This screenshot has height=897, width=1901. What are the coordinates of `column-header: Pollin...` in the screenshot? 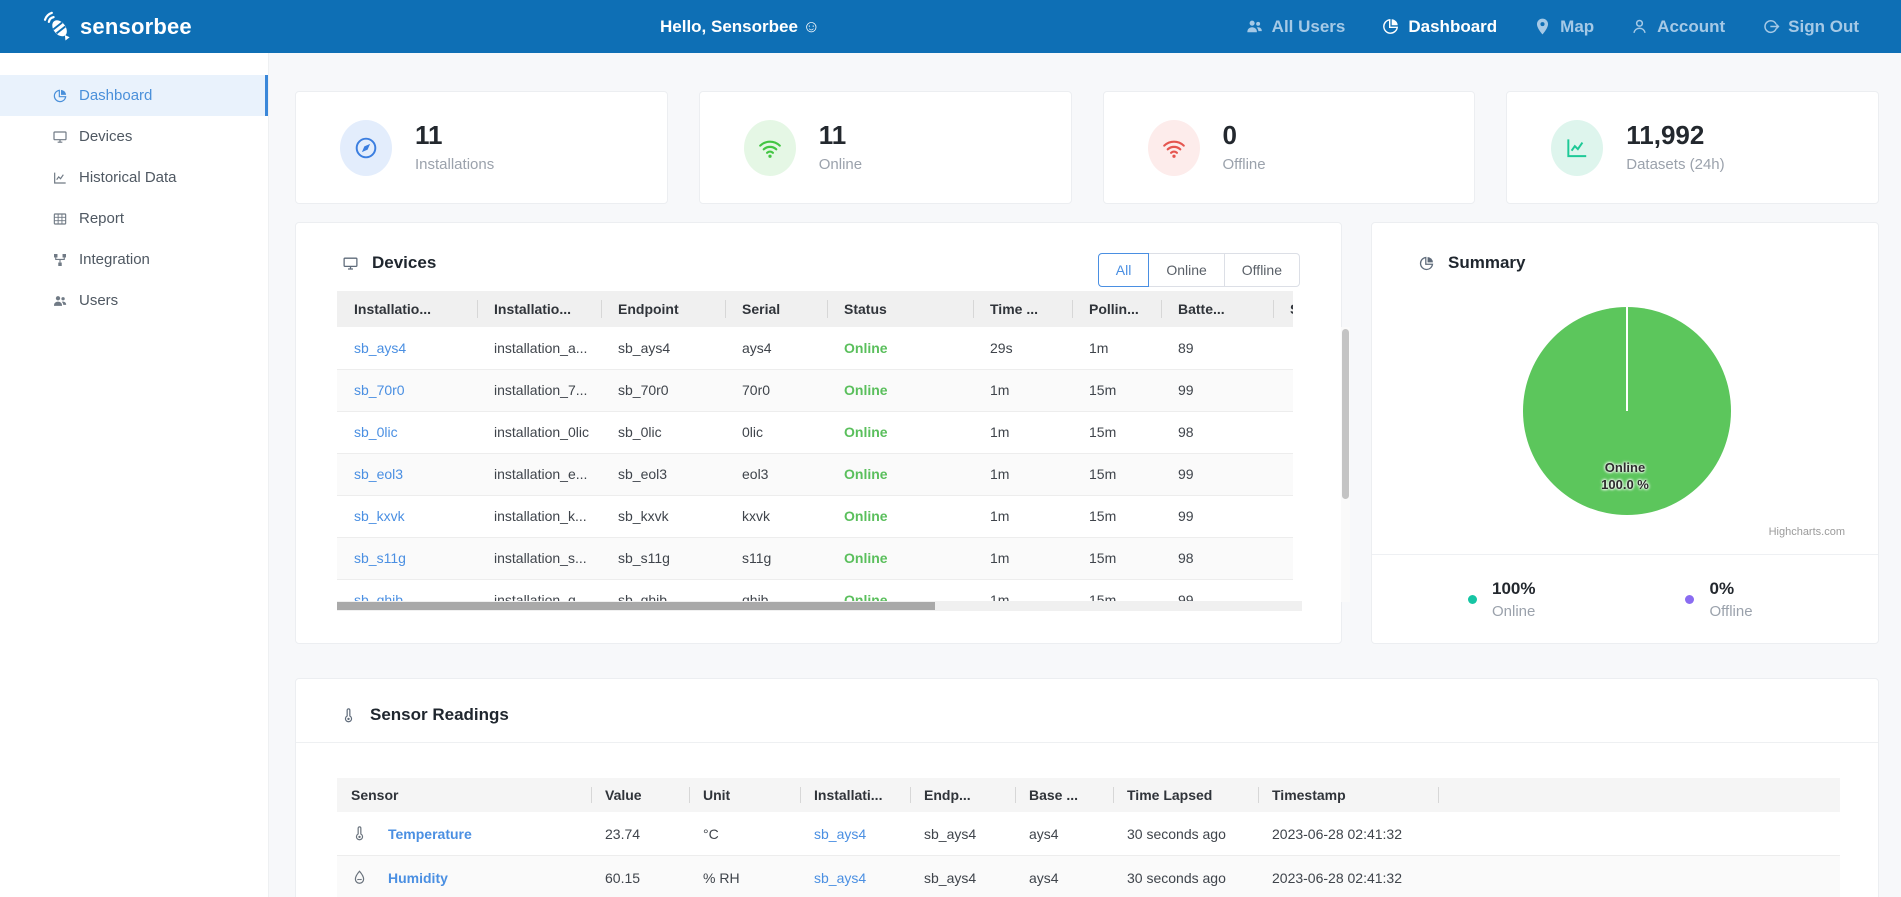 It's located at (1116, 309).